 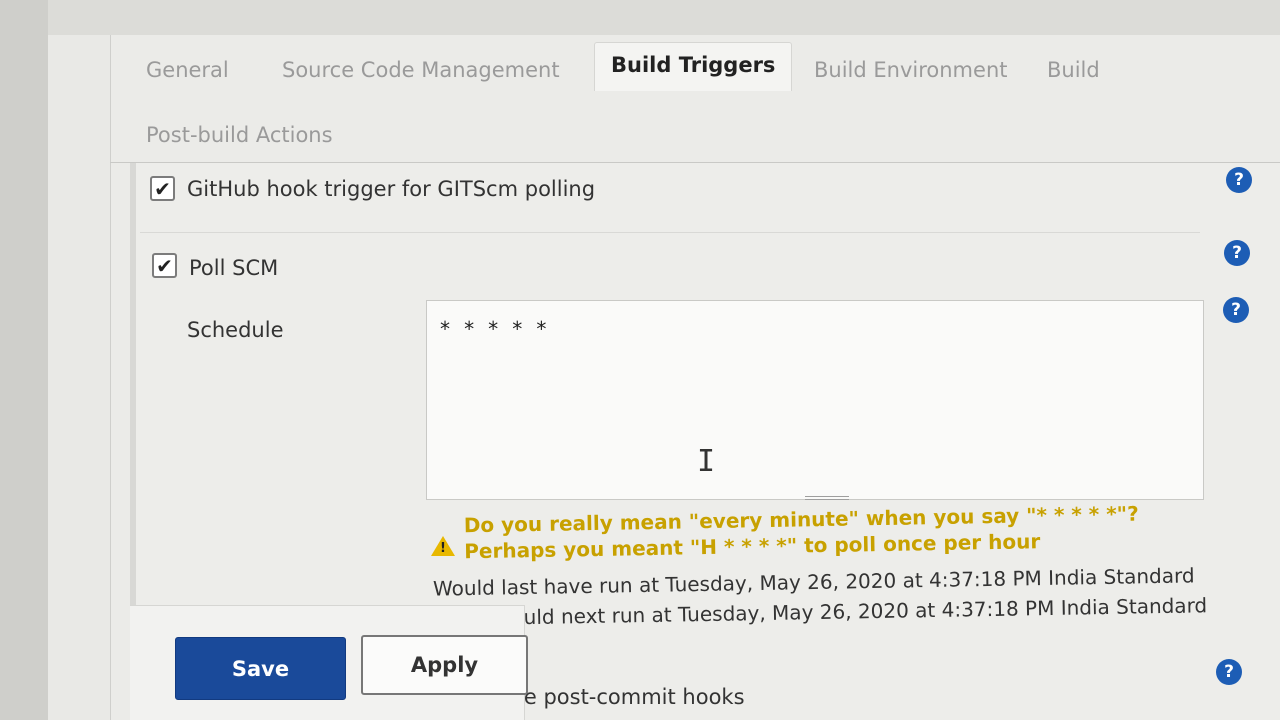 I want to click on tab-build-environment: Build Environment, so click(x=910, y=70).